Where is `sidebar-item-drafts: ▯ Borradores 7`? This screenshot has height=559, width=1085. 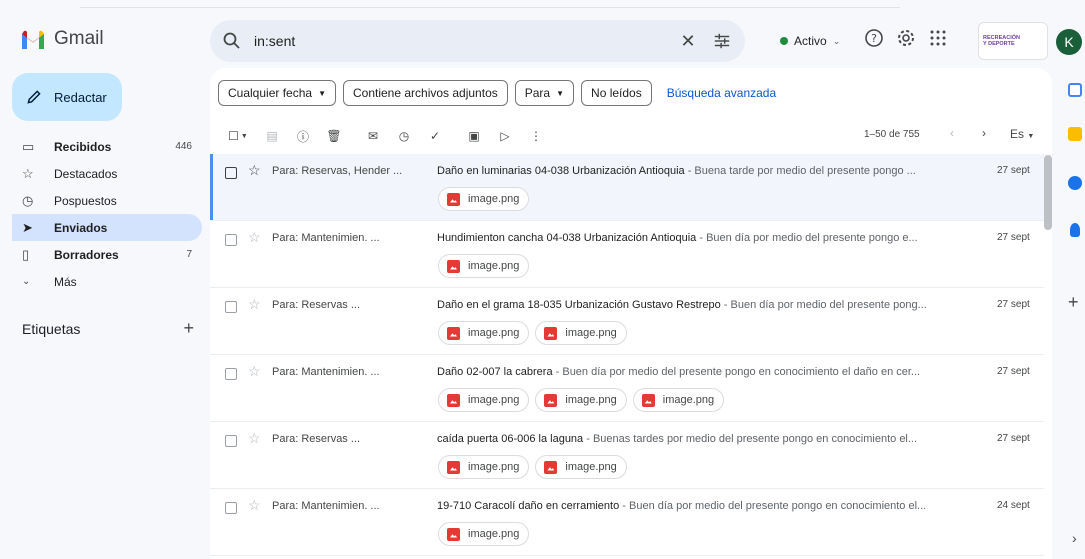
sidebar-item-drafts: ▯ Borradores 7 is located at coordinates (107, 254).